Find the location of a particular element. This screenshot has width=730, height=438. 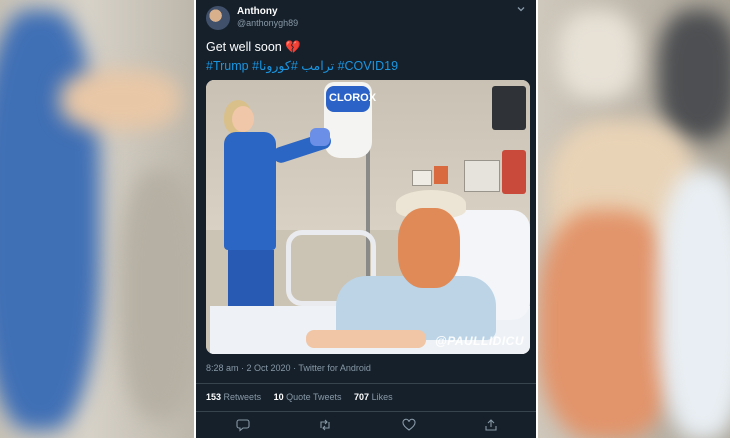

retweet-icon is located at coordinates (326, 426).